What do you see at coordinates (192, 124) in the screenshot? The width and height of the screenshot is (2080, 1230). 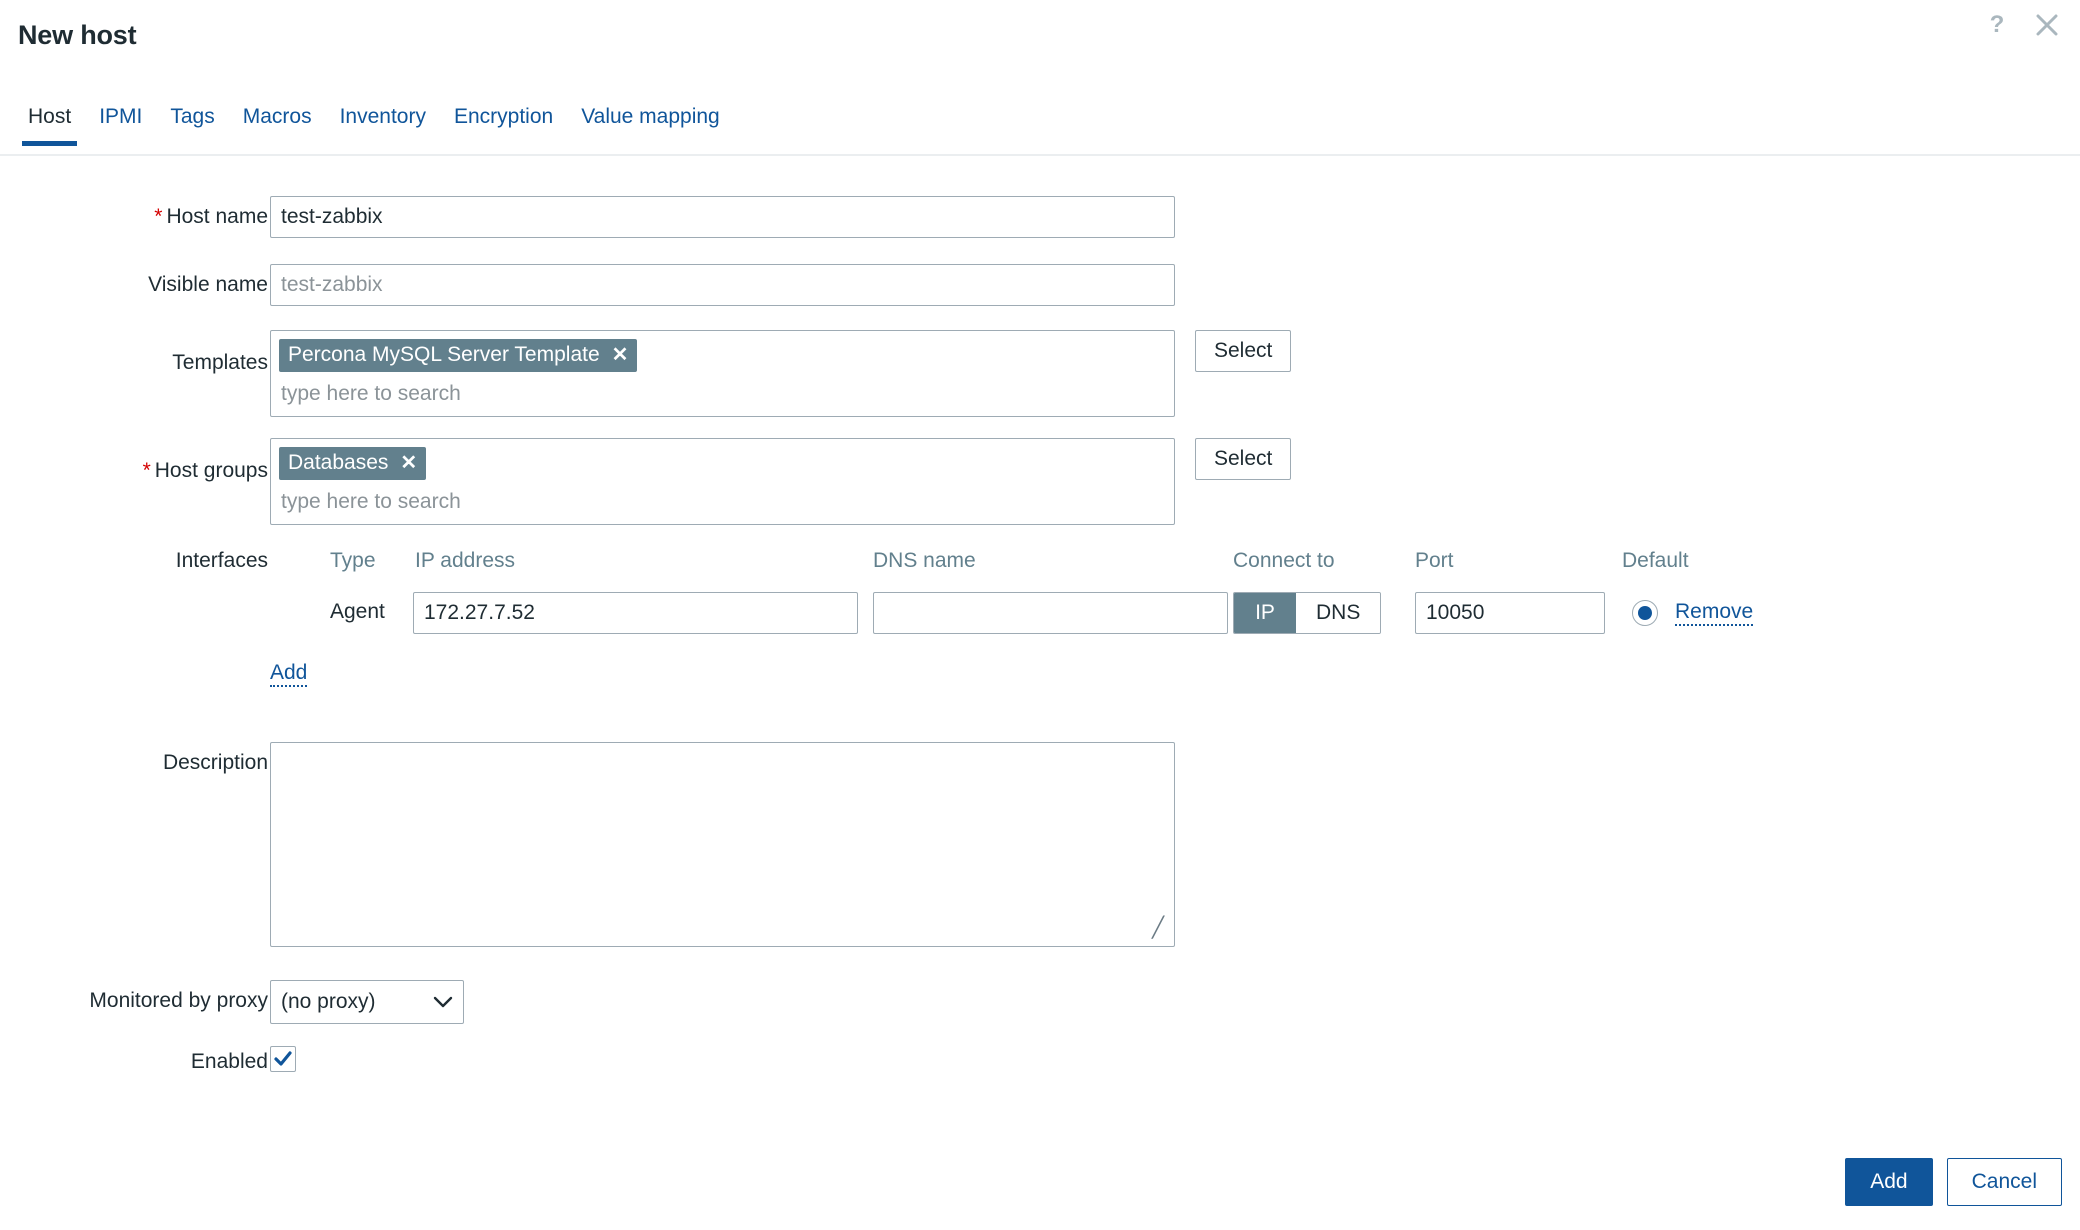 I see `tab-tags: Tags` at bounding box center [192, 124].